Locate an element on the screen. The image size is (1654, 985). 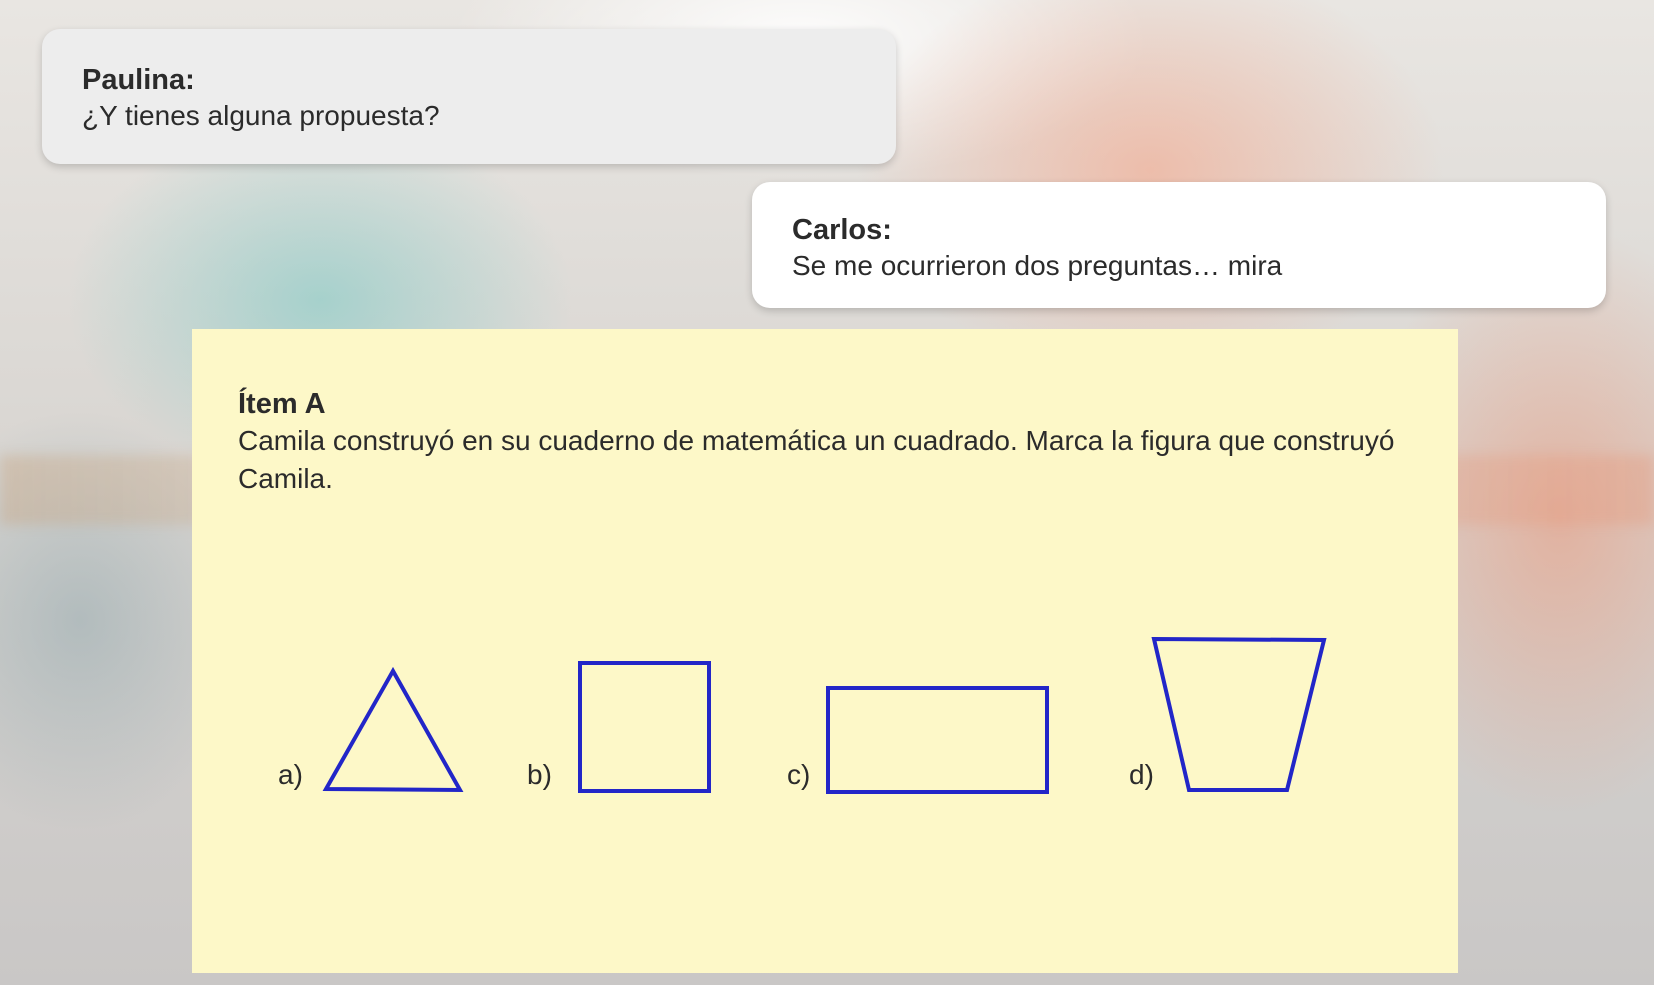
square-icon is located at coordinates (645, 728).